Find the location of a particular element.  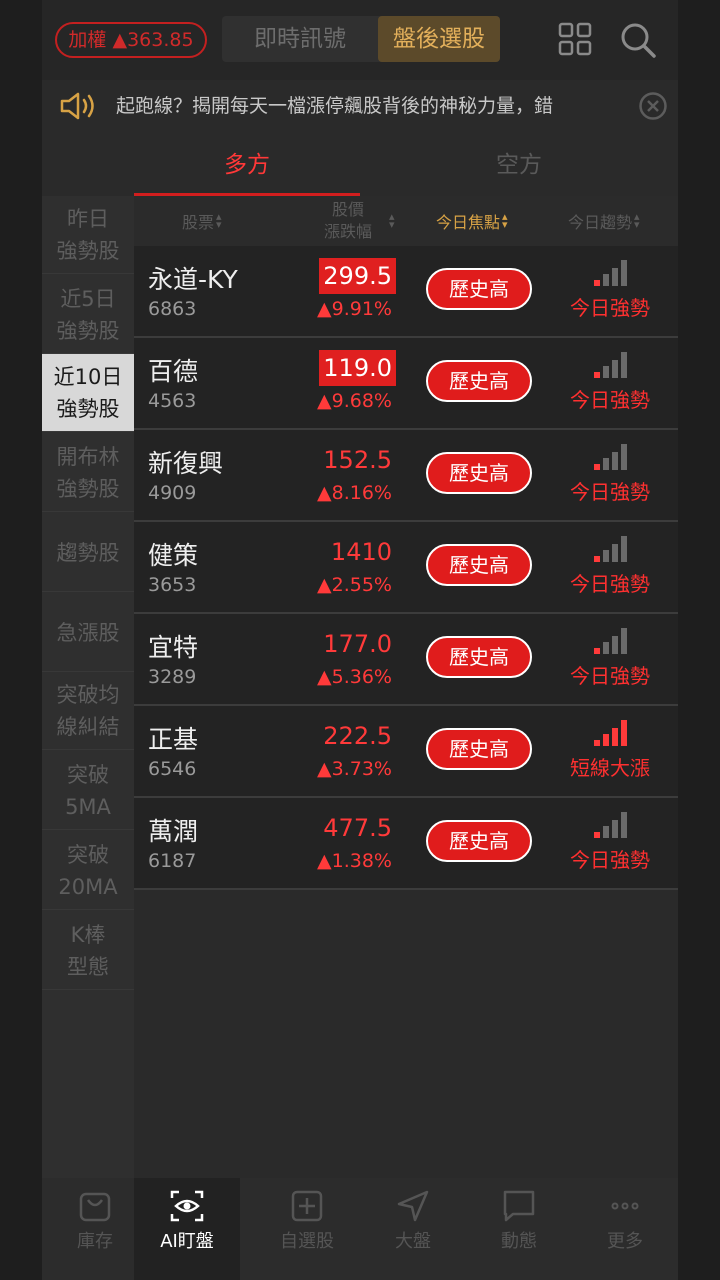

table-row: 百德 4563 119.0 ▲9.68% 歷史高 今日強勢 is located at coordinates (406, 384).